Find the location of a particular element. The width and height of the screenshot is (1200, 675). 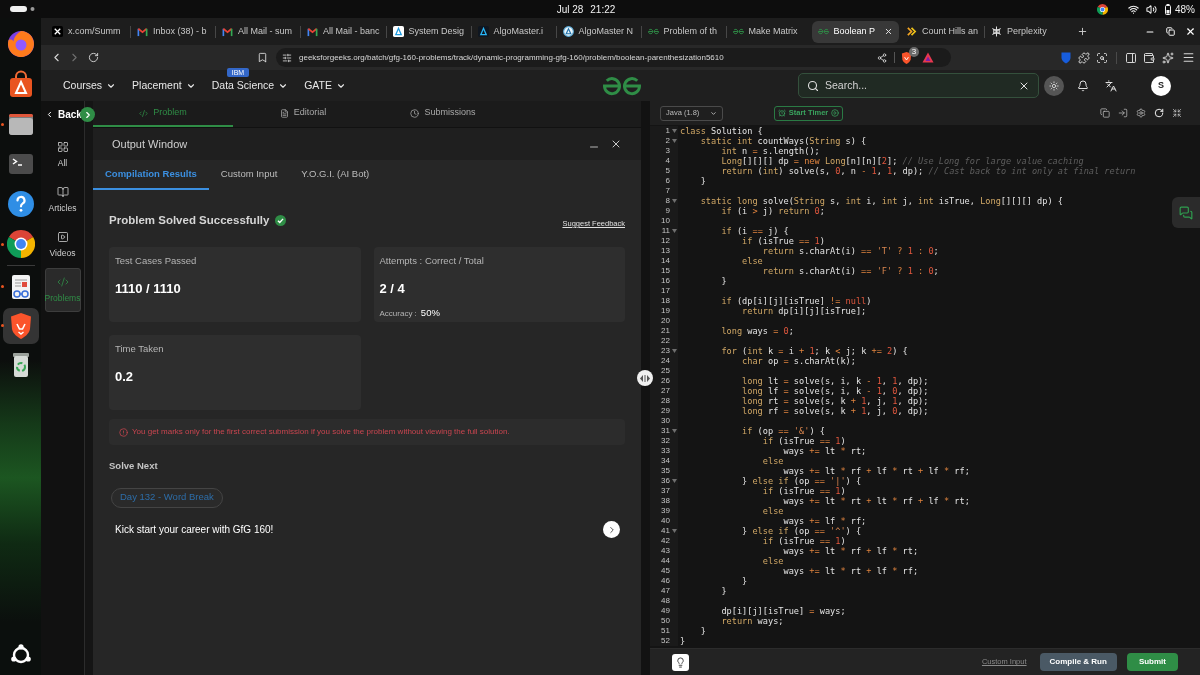

translate-icon is located at coordinates (1111, 85).